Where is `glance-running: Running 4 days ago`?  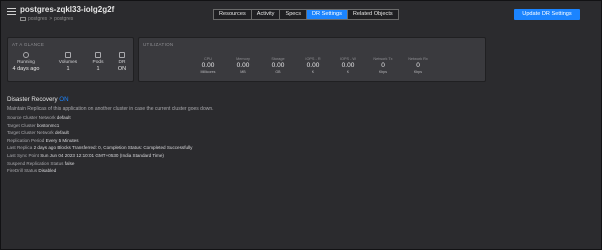
glance-running: Running 4 days ago is located at coordinates (26, 62).